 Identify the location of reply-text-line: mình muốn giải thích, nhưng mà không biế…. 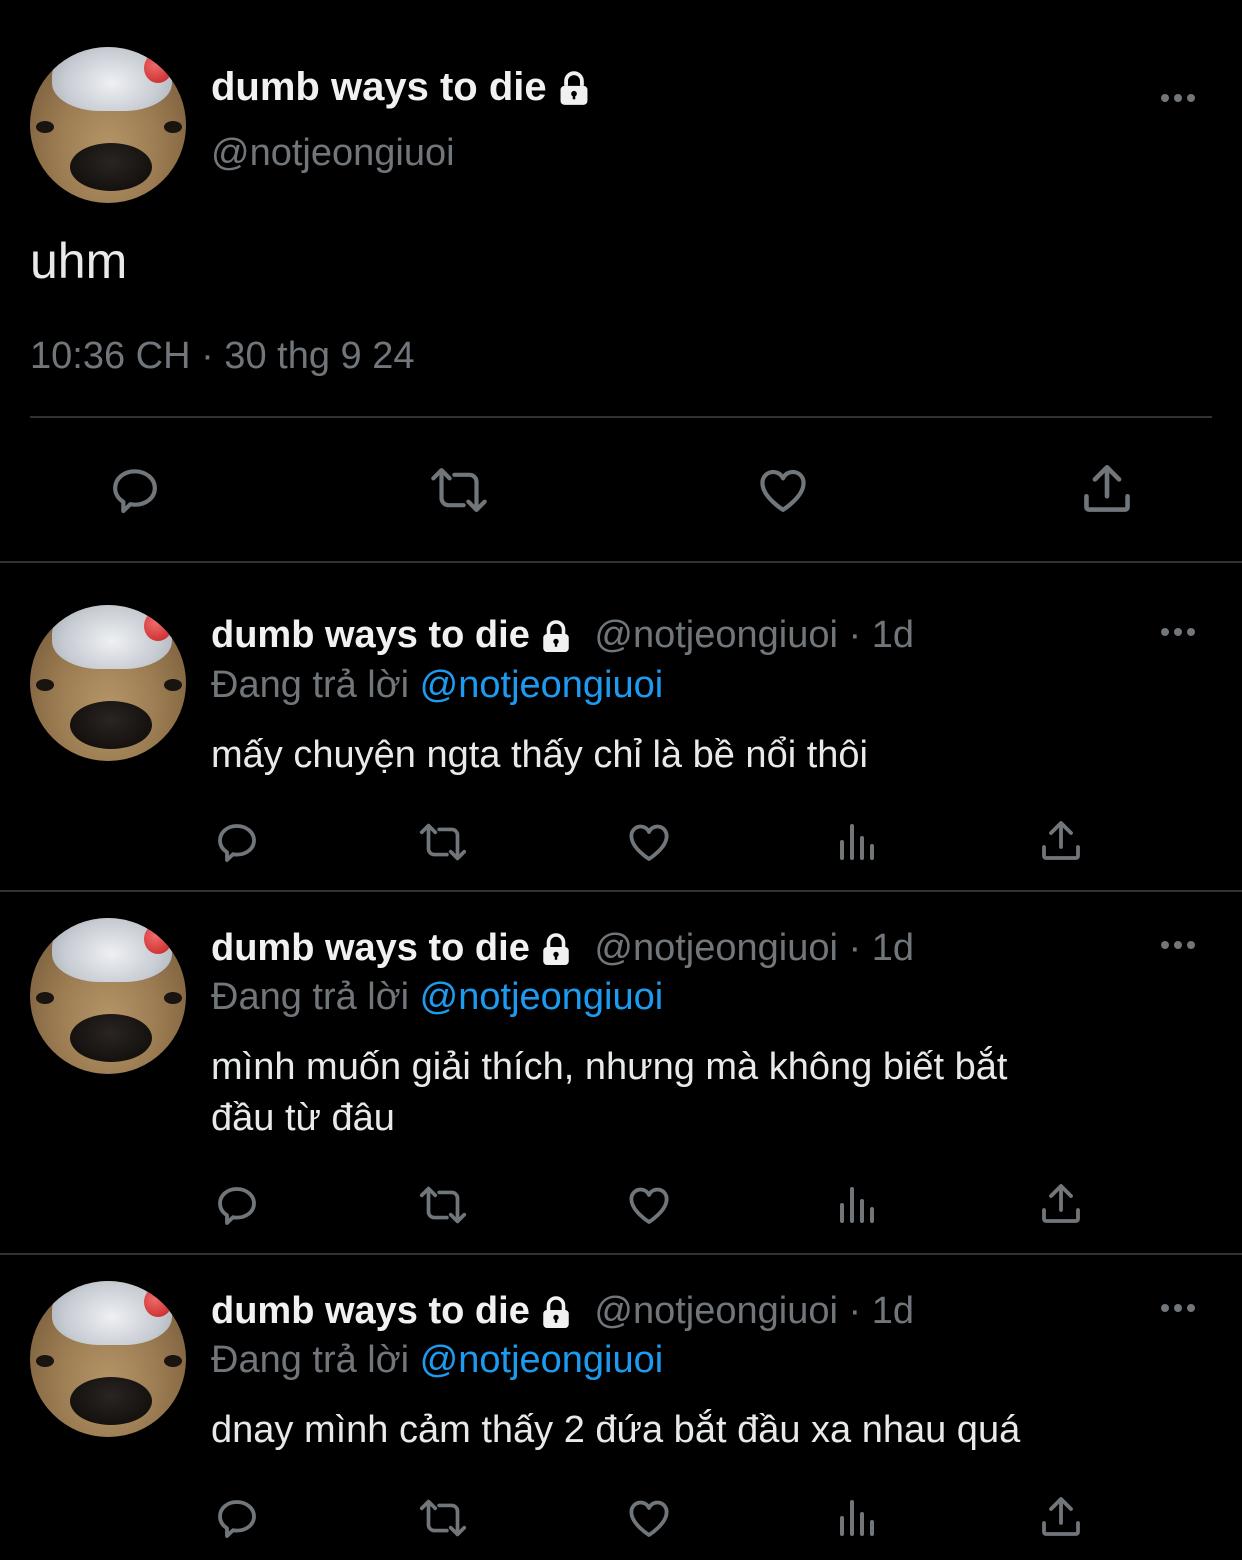
(609, 1067).